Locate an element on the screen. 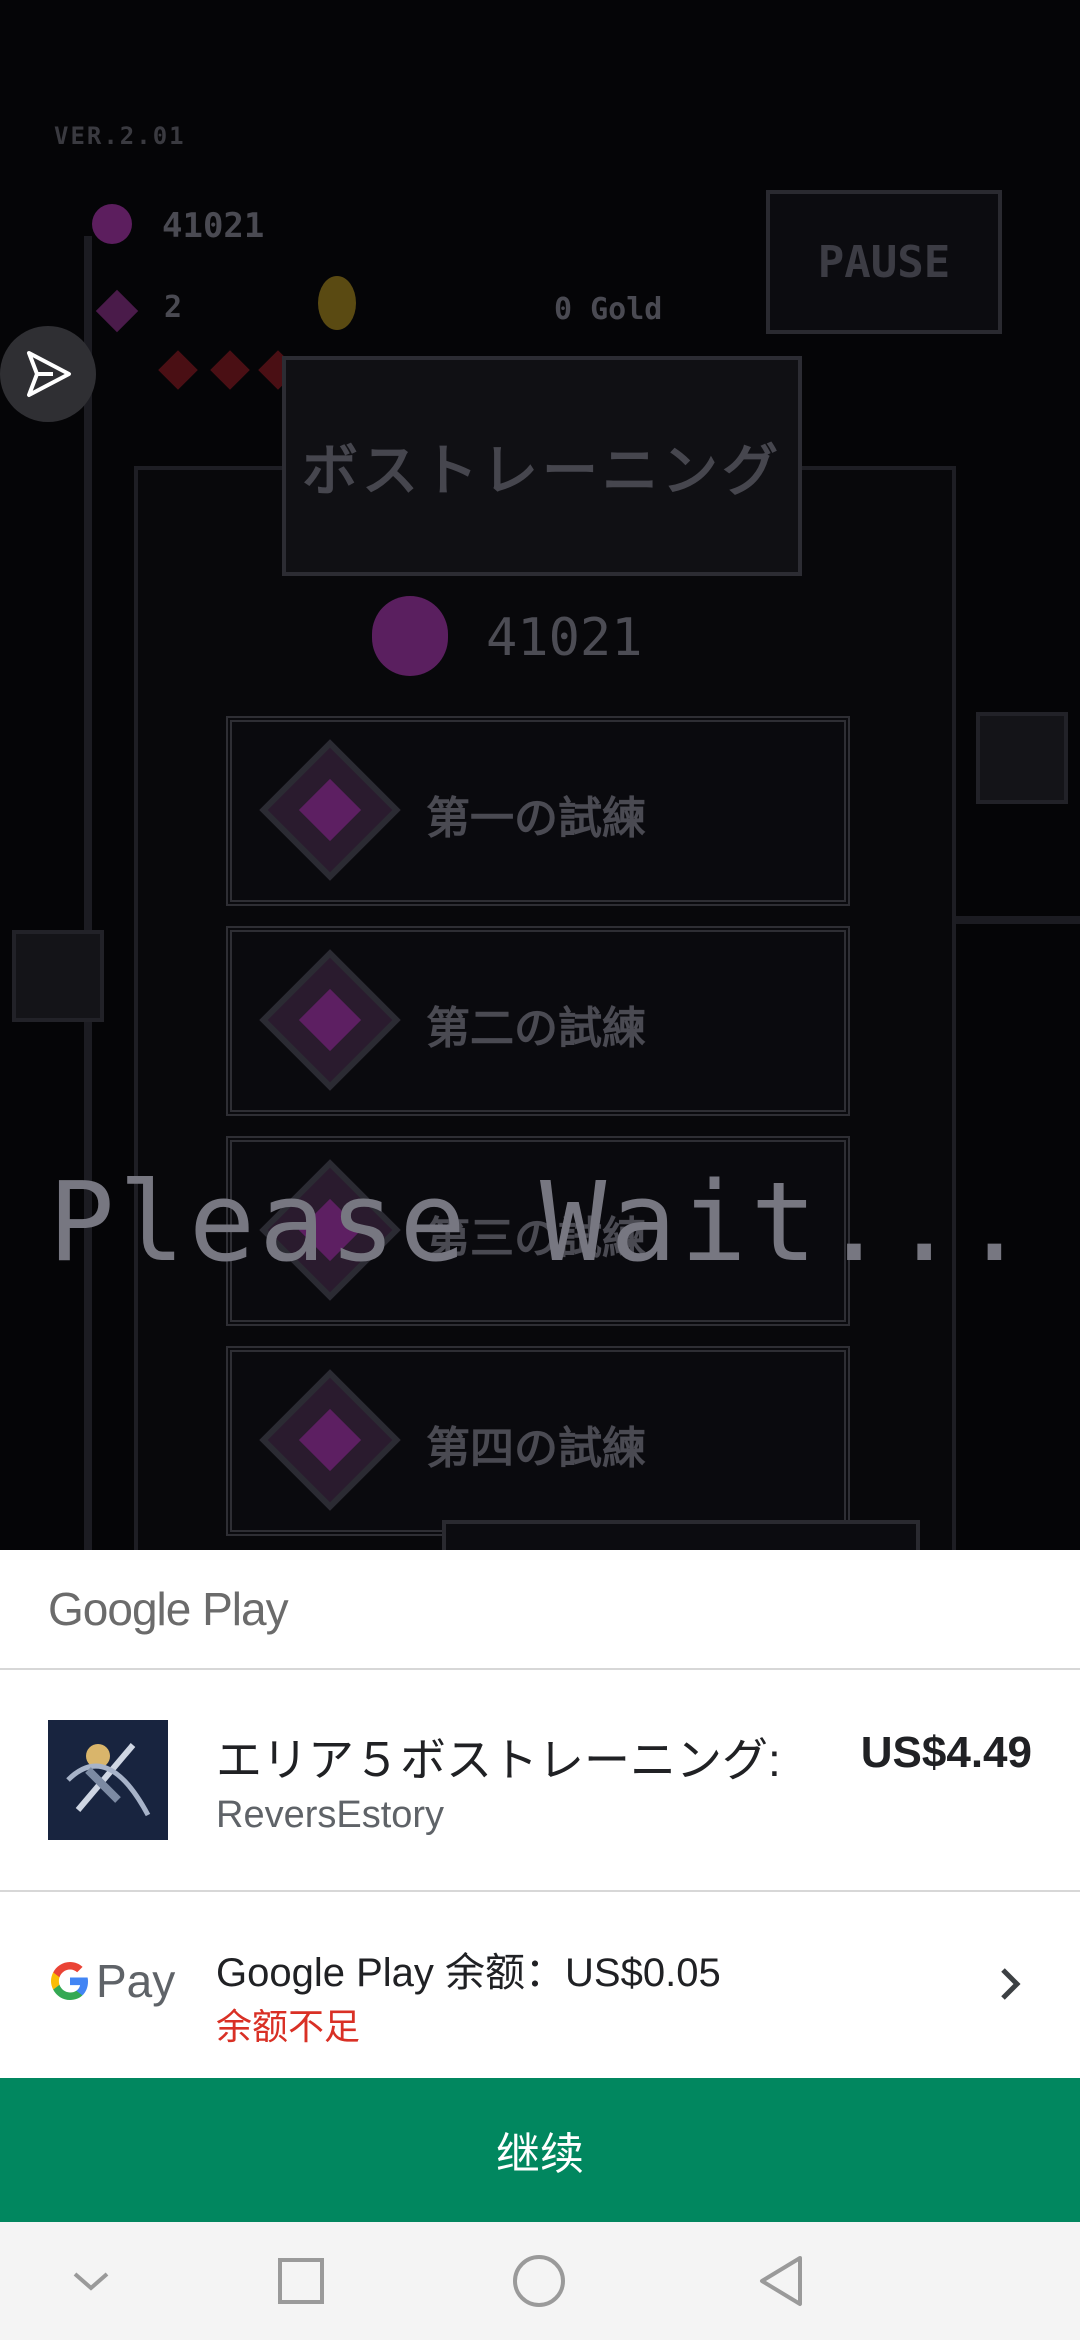 Image resolution: width=1080 pixels, height=2340 pixels. payment-method-row: Pay Google Play 余额：US$0.05 余额不足 is located at coordinates (540, 1985).